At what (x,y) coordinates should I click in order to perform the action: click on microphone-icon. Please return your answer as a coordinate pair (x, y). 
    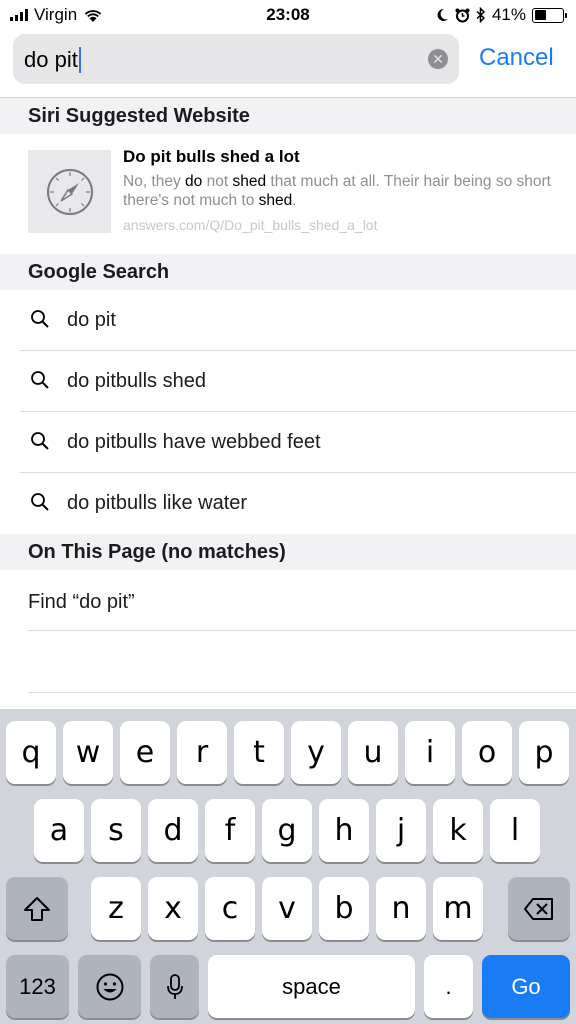
    Looking at the image, I should click on (174, 986).